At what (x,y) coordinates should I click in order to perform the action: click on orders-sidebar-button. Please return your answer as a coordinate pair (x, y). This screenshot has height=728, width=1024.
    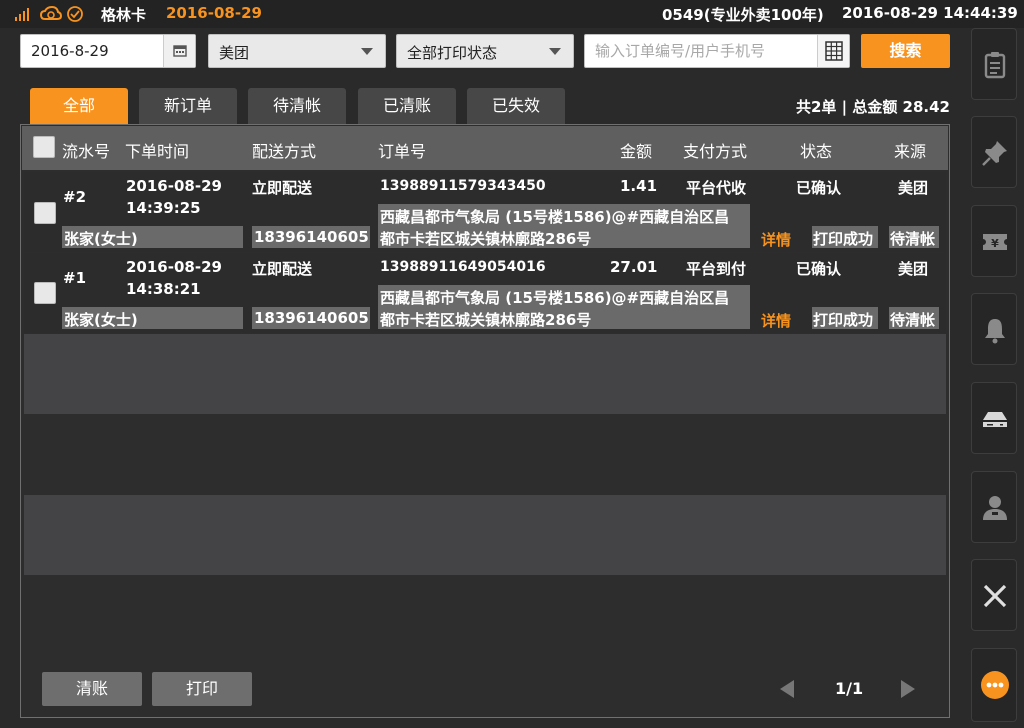
    Looking at the image, I should click on (994, 64).